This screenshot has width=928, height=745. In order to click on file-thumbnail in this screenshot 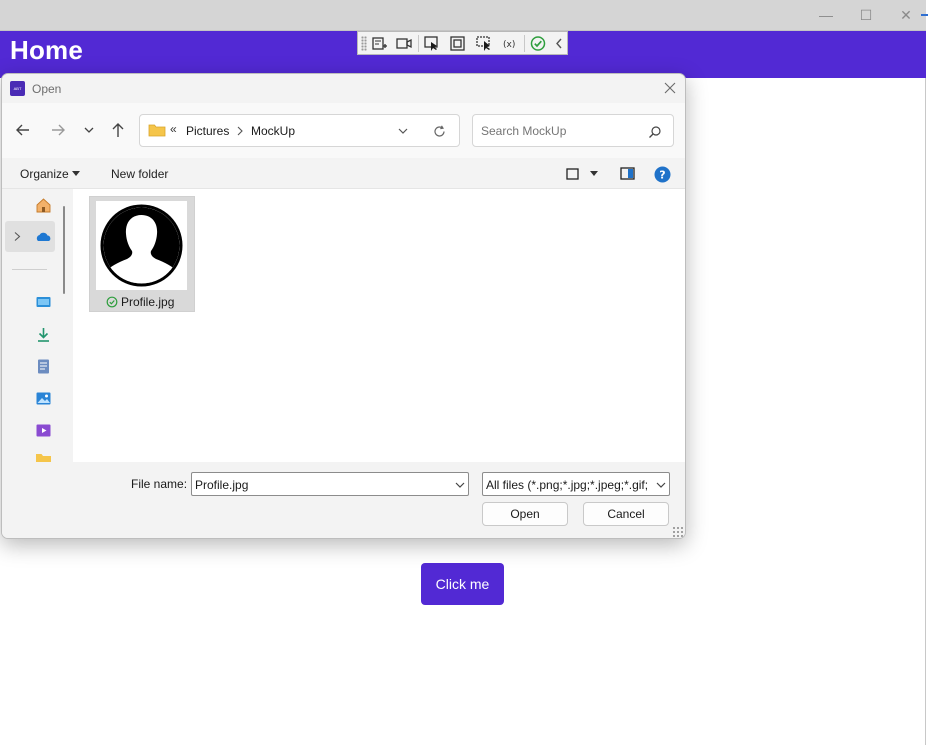, I will do `click(141, 245)`.